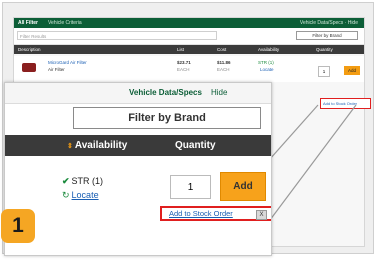  I want to click on sort-arrows-icon: ⇕, so click(70, 146).